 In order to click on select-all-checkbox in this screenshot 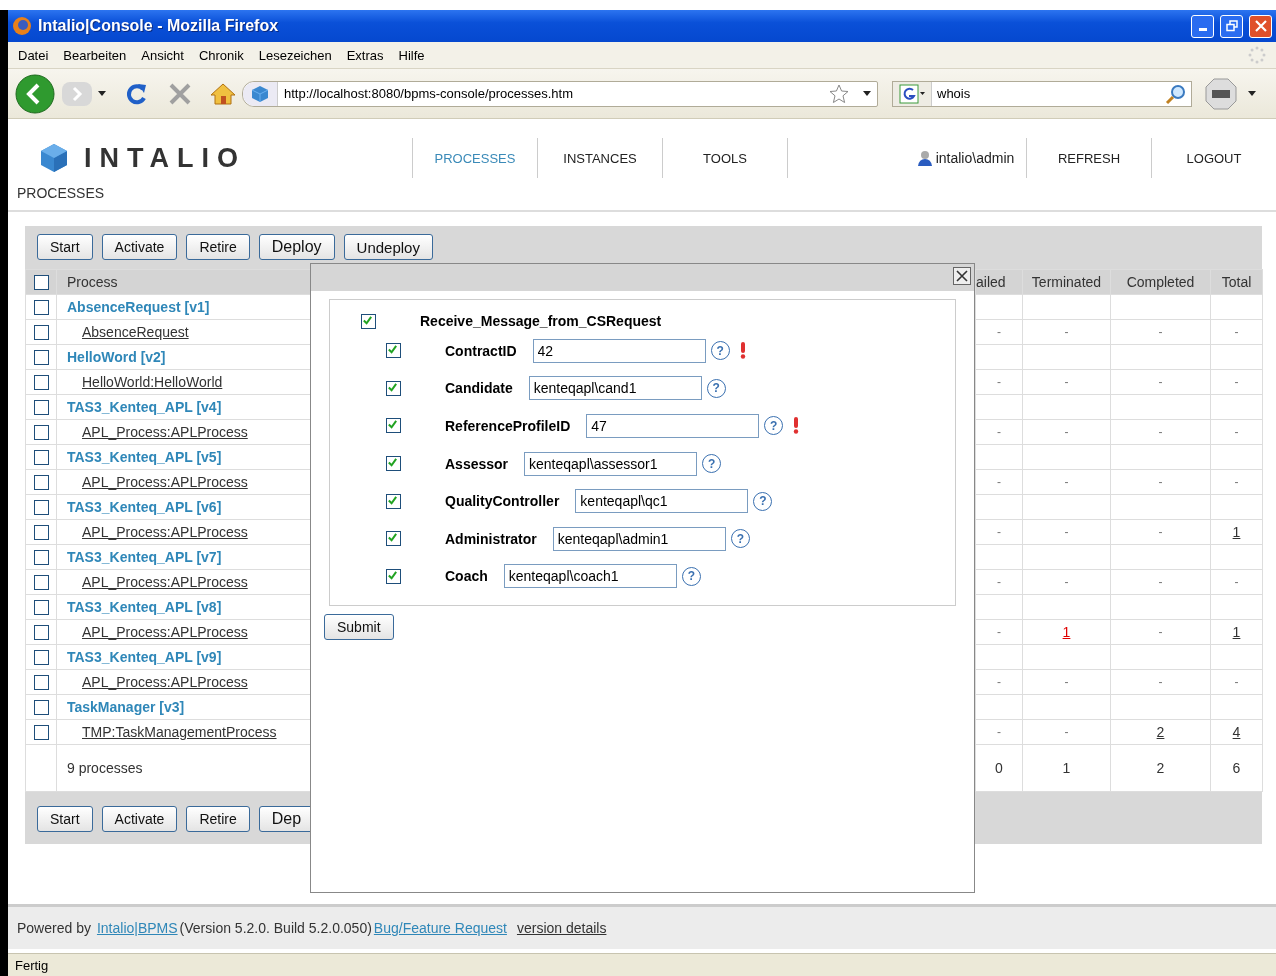, I will do `click(41, 283)`.